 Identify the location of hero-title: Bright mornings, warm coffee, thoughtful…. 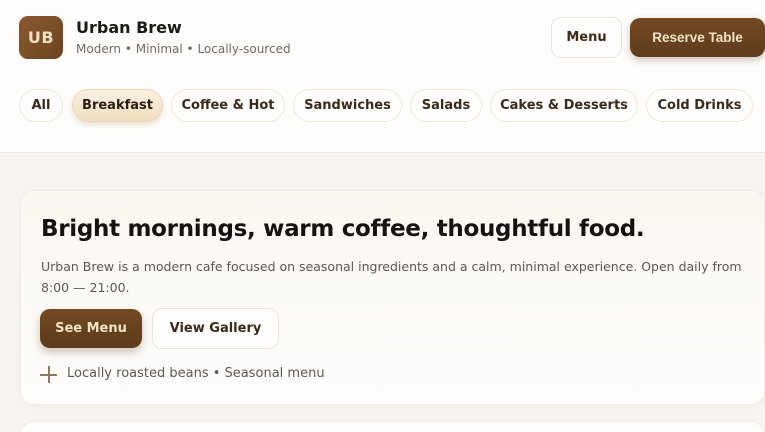
(343, 229).